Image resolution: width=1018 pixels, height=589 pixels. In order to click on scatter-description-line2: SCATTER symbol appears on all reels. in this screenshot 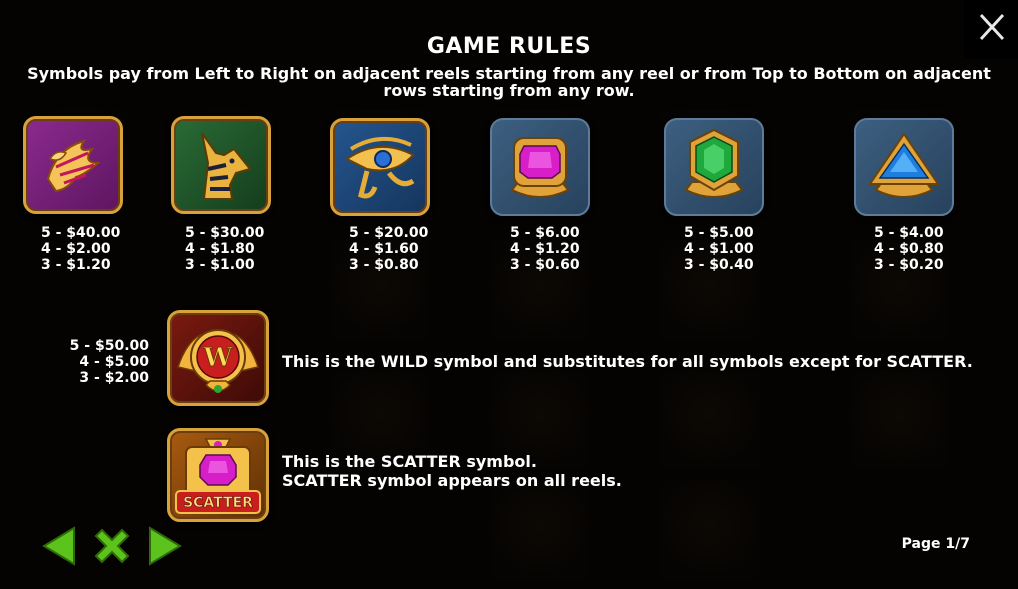, I will do `click(452, 480)`.